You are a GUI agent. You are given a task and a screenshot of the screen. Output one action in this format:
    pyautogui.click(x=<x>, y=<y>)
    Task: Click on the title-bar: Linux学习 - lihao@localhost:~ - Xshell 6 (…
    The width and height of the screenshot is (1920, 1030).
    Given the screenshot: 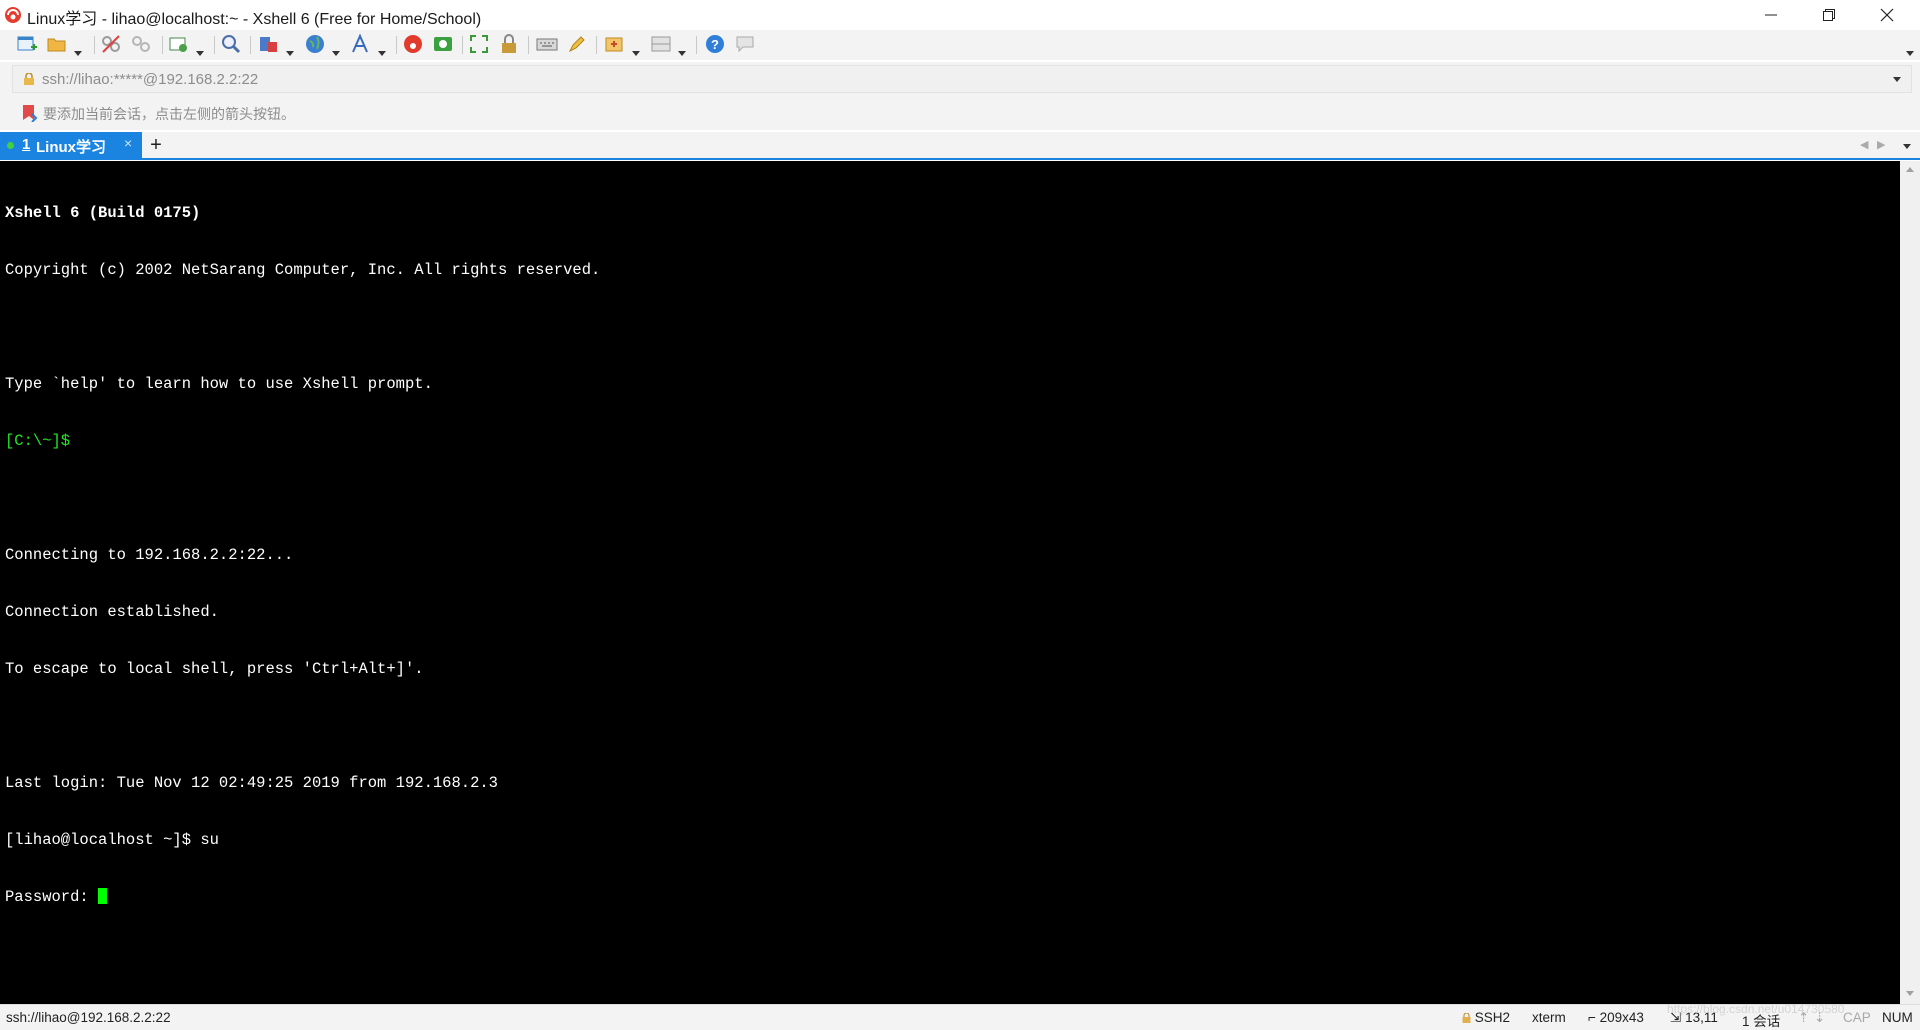 What is the action you would take?
    pyautogui.click(x=960, y=15)
    